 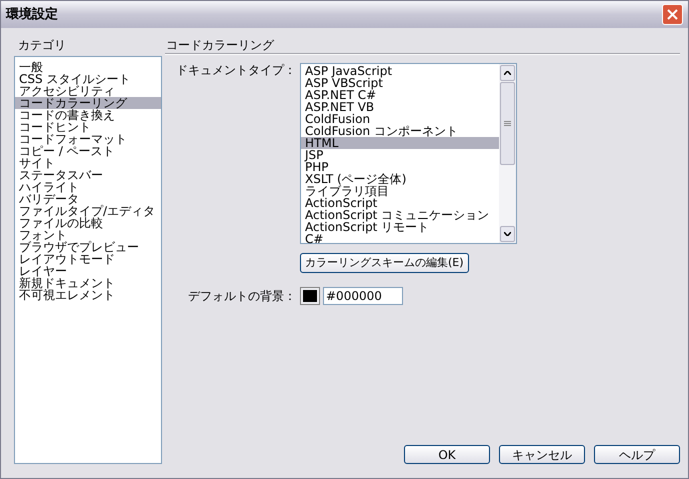 I want to click on list-item: コピー / ペースト, so click(x=88, y=151).